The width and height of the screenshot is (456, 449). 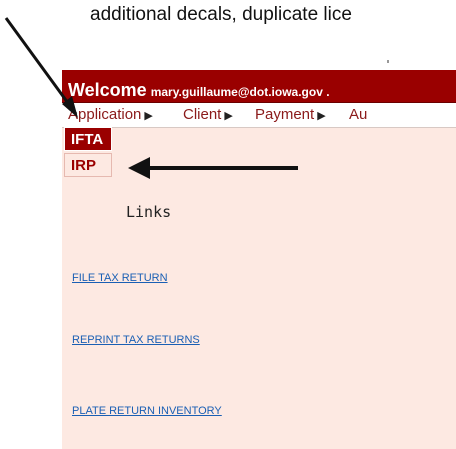 I want to click on menu-client: Client ▶, so click(x=208, y=114).